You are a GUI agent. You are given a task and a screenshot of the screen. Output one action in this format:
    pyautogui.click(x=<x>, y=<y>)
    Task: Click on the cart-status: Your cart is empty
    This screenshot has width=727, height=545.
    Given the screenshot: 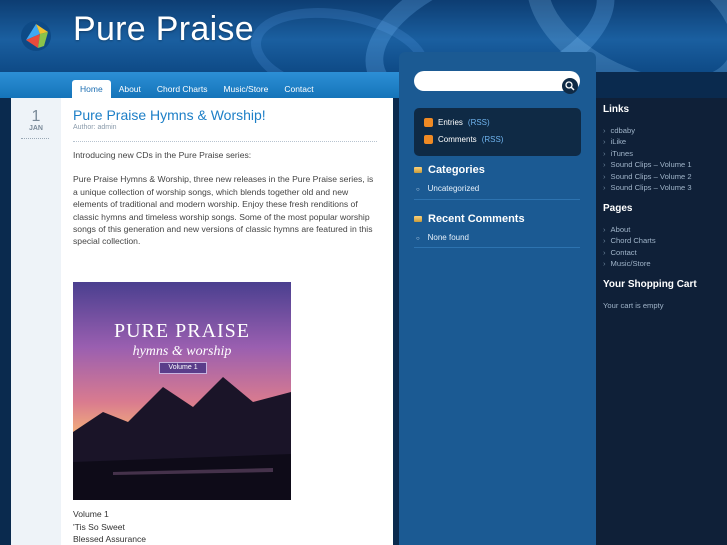 What is the action you would take?
    pyautogui.click(x=633, y=305)
    